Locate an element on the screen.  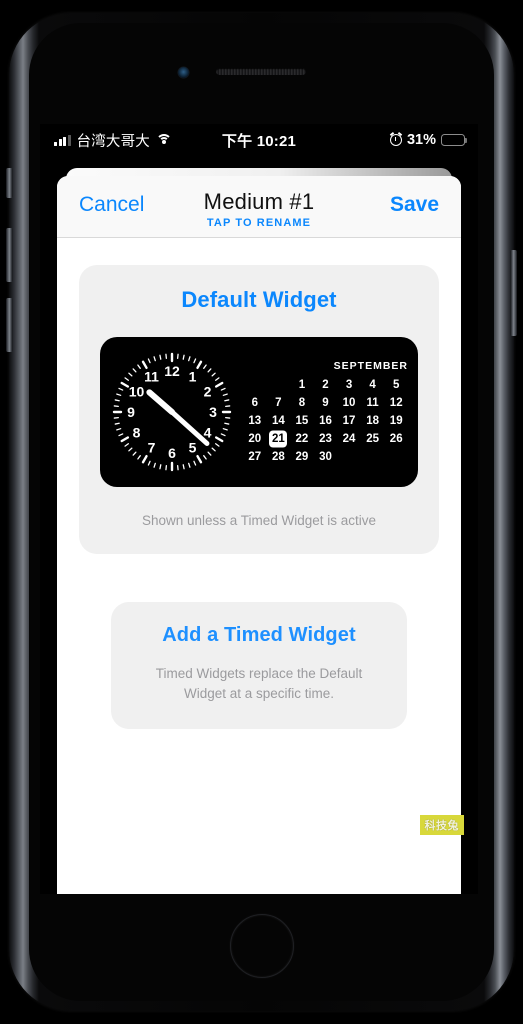
svg-text: 10 is located at coordinates (136, 392).